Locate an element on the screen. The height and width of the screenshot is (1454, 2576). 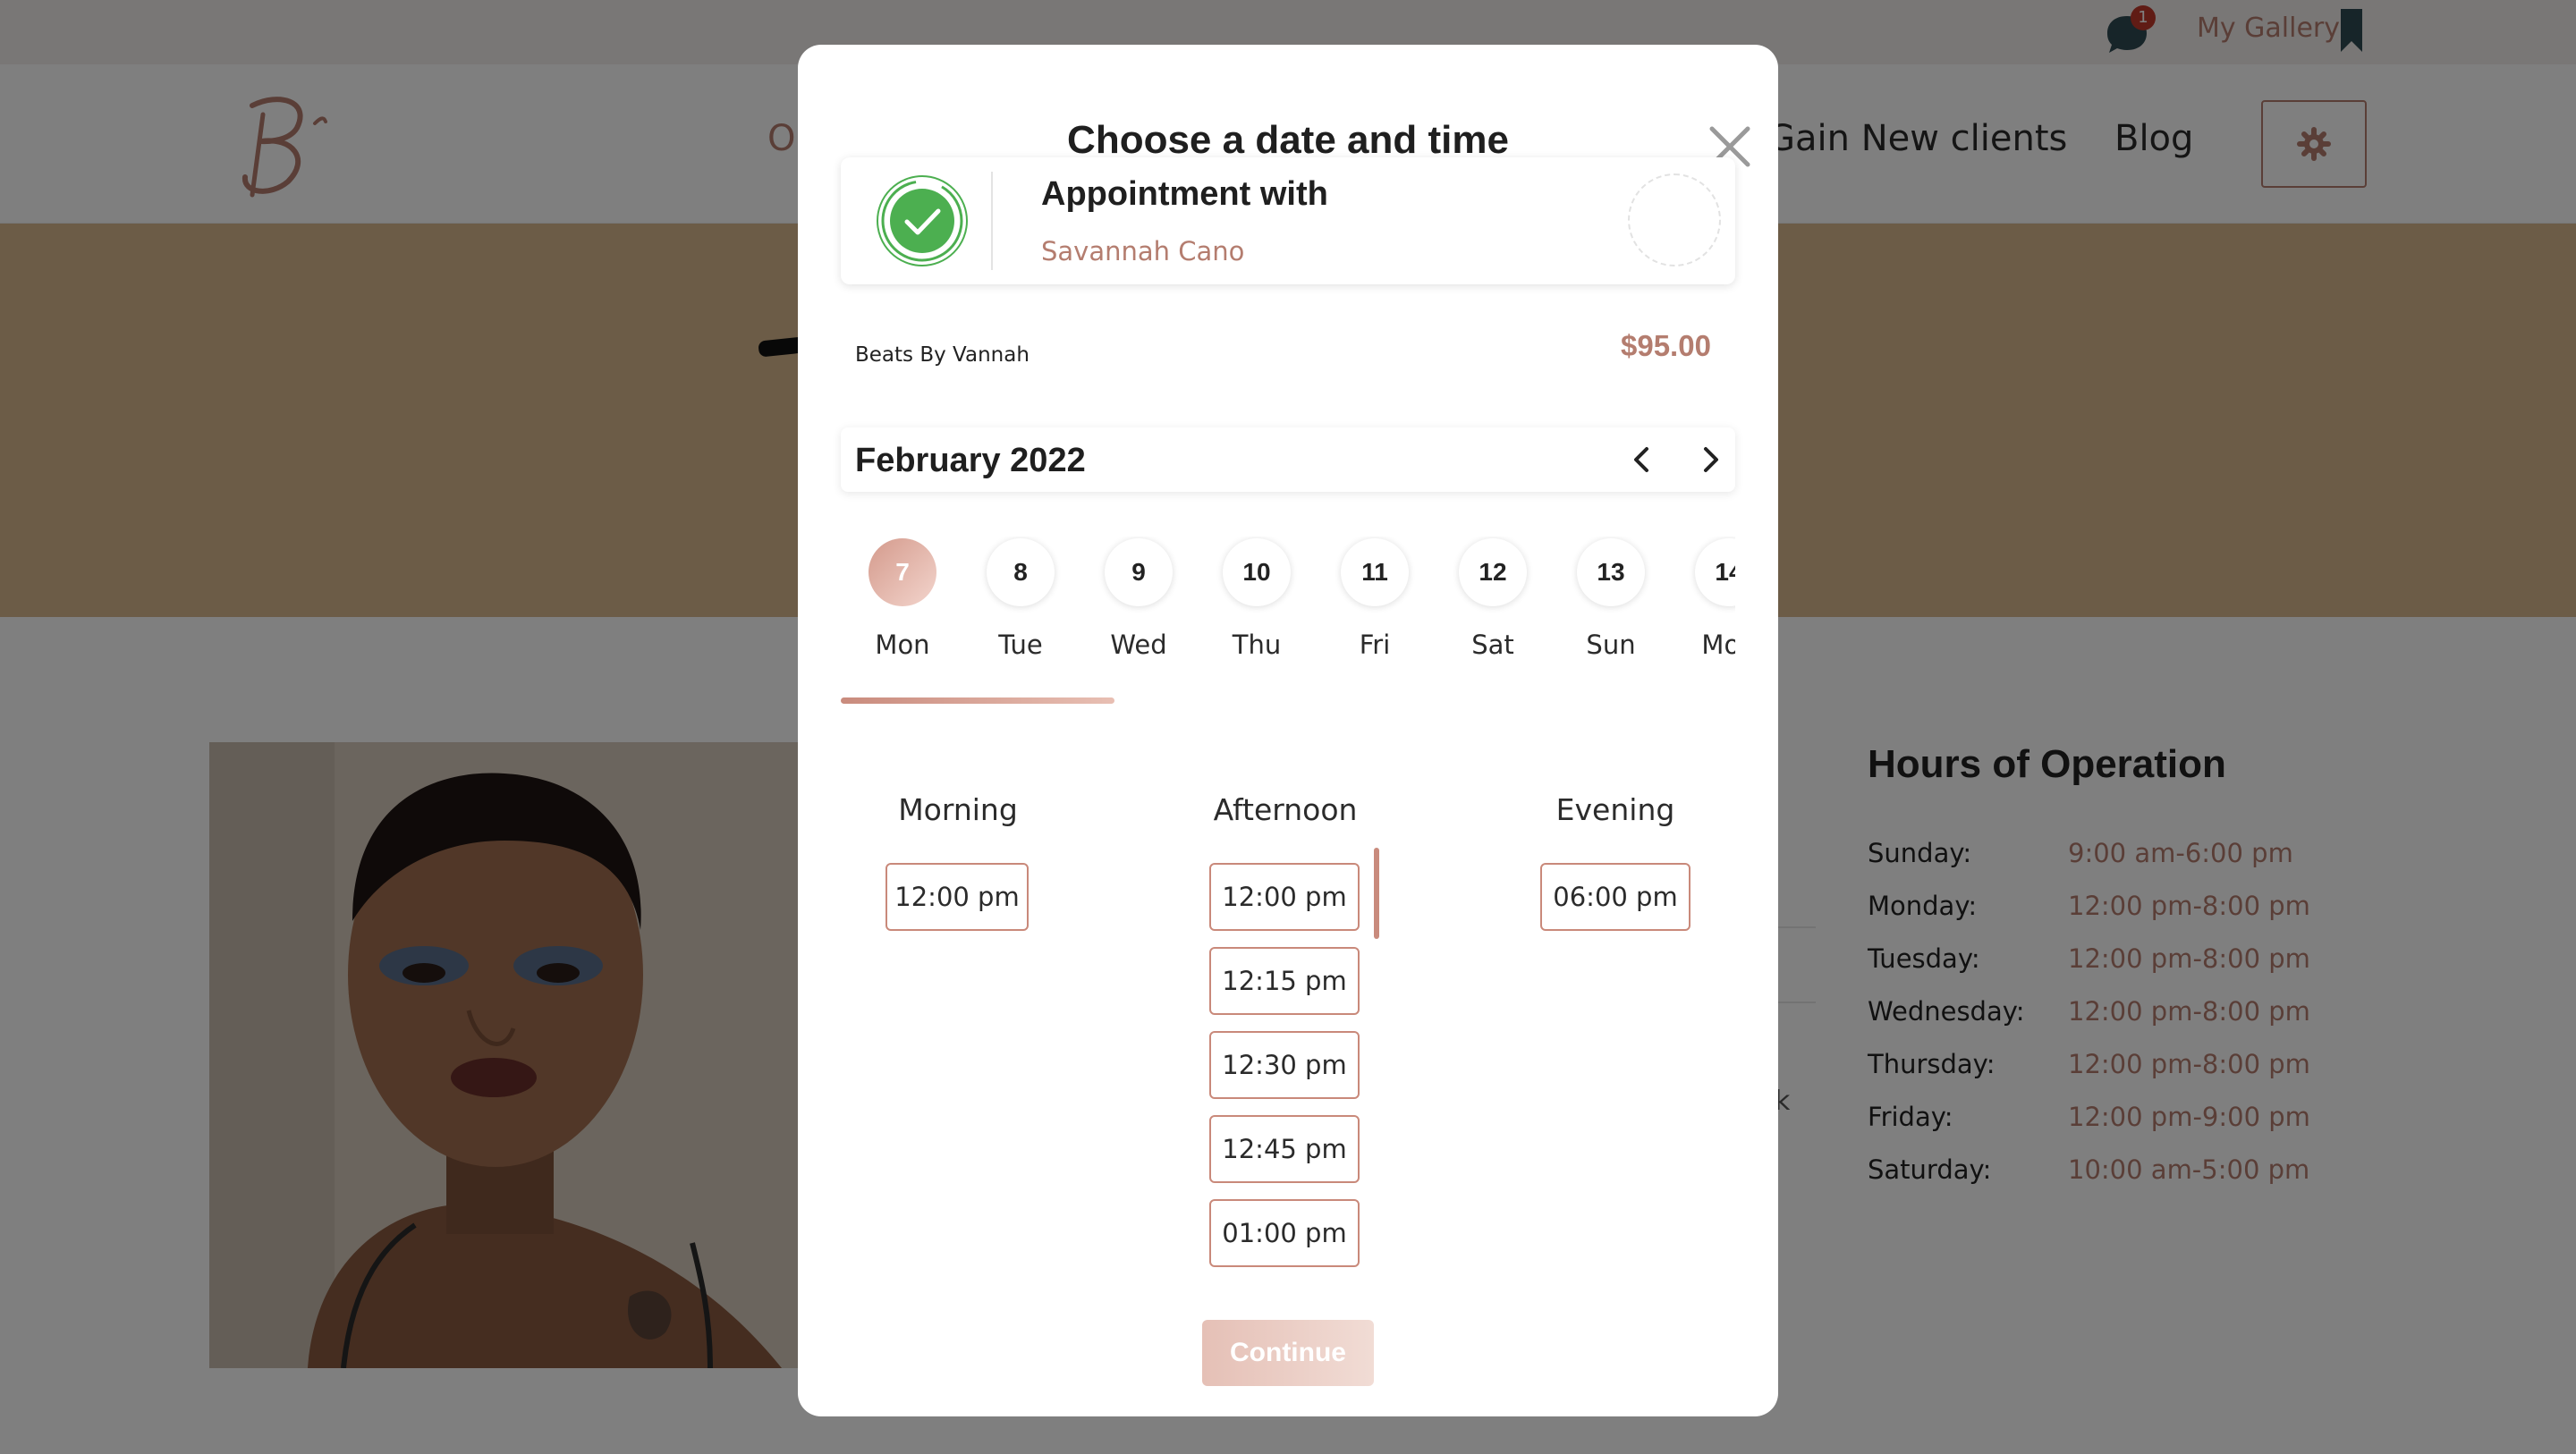
date-number: 9 is located at coordinates (1139, 572).